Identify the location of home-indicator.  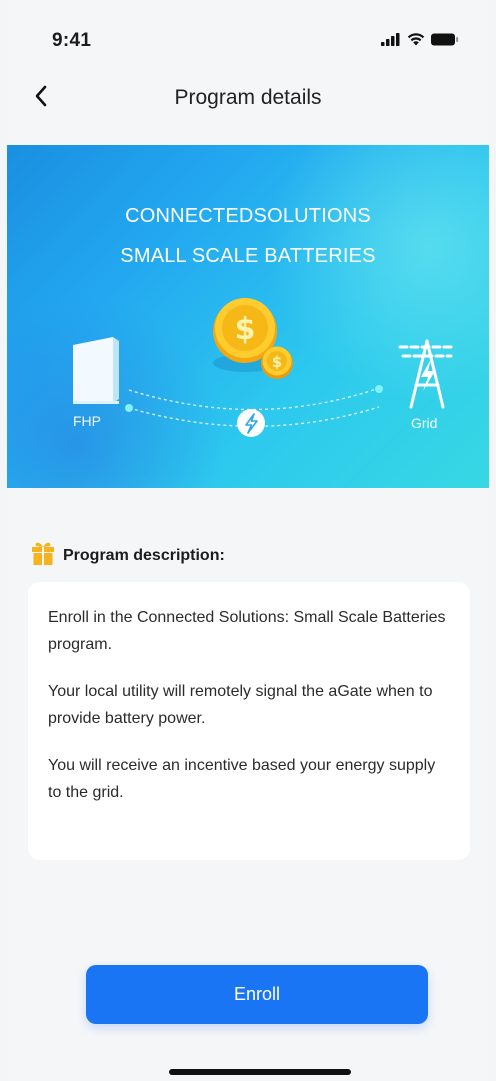
(260, 1072).